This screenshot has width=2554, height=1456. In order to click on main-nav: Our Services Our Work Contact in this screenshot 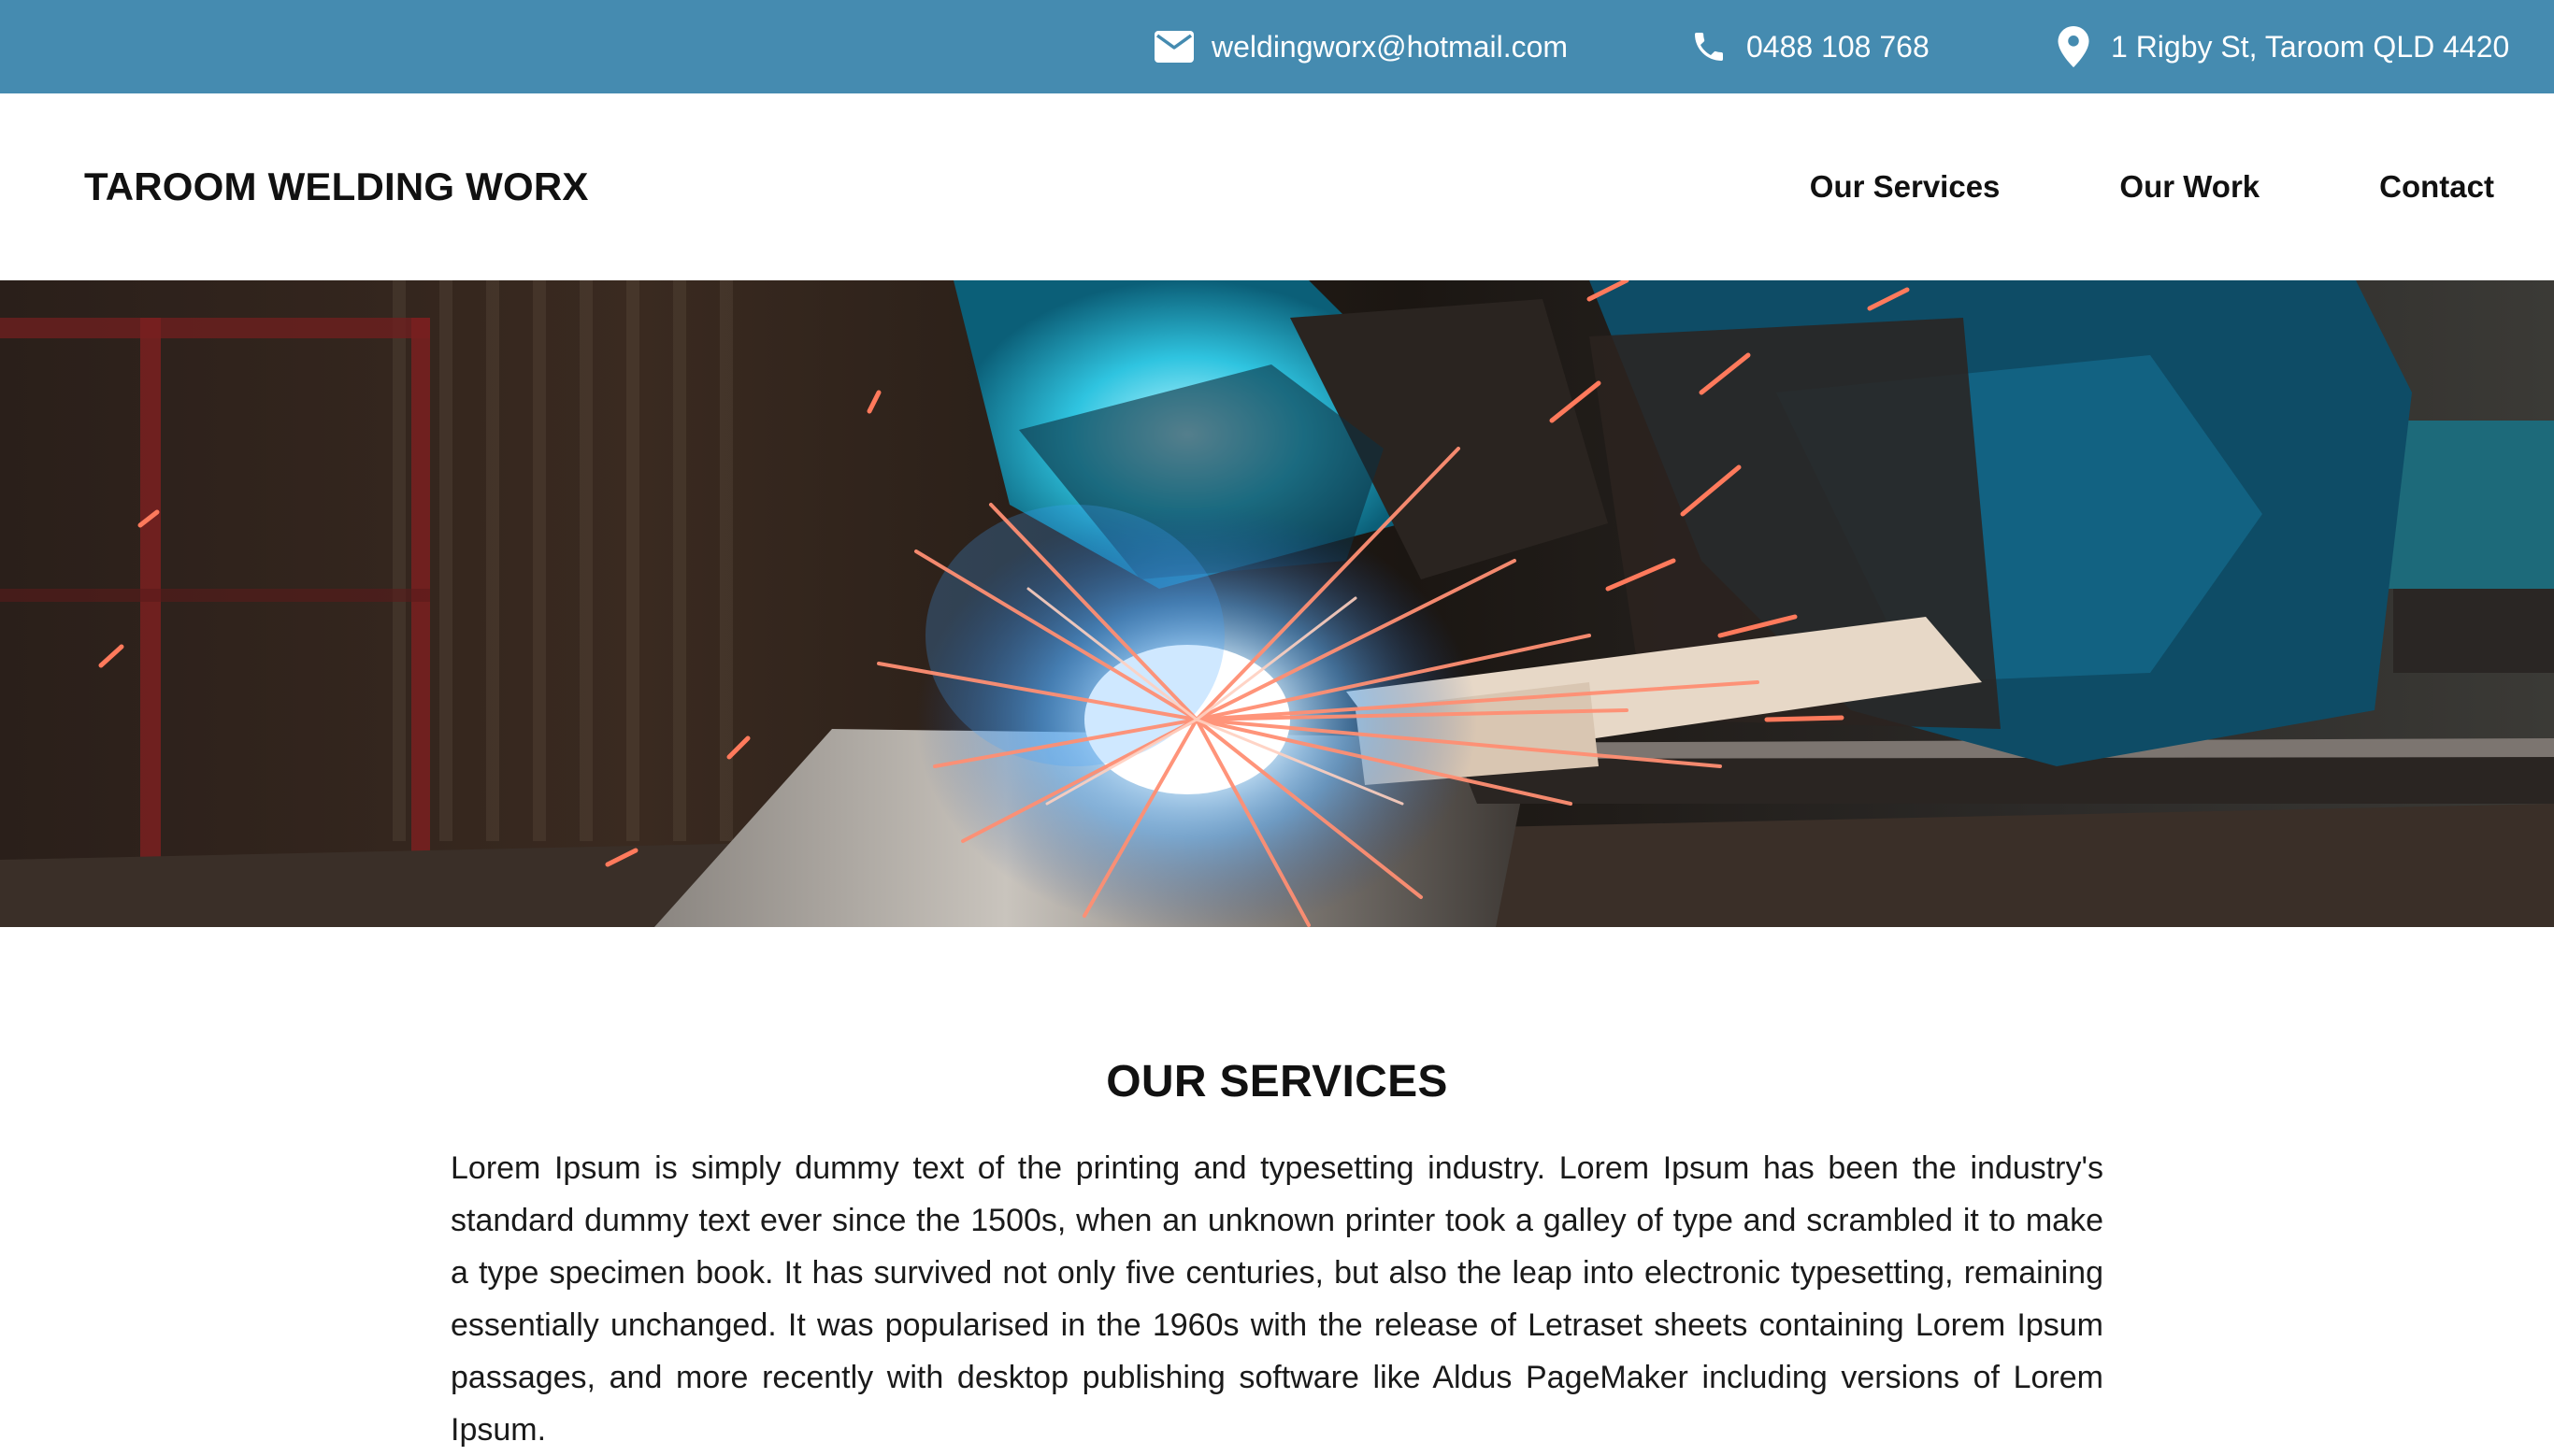, I will do `click(2152, 186)`.